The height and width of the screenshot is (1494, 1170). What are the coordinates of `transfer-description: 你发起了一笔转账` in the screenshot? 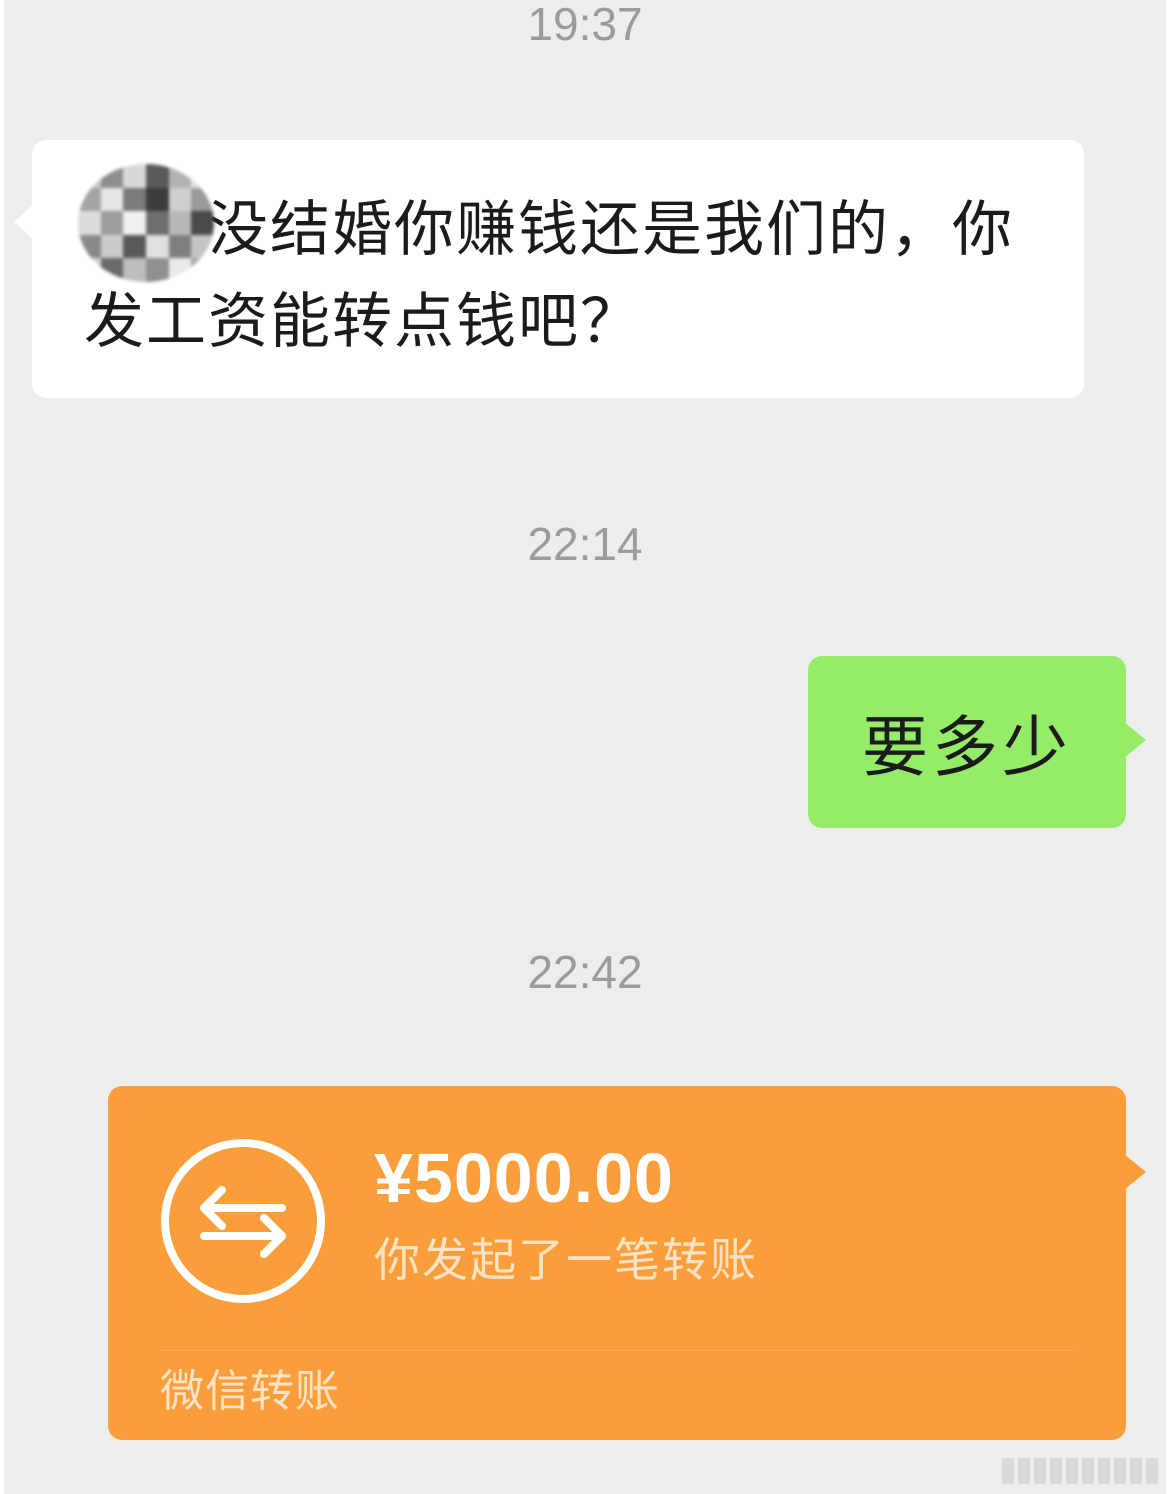 It's located at (566, 1260).